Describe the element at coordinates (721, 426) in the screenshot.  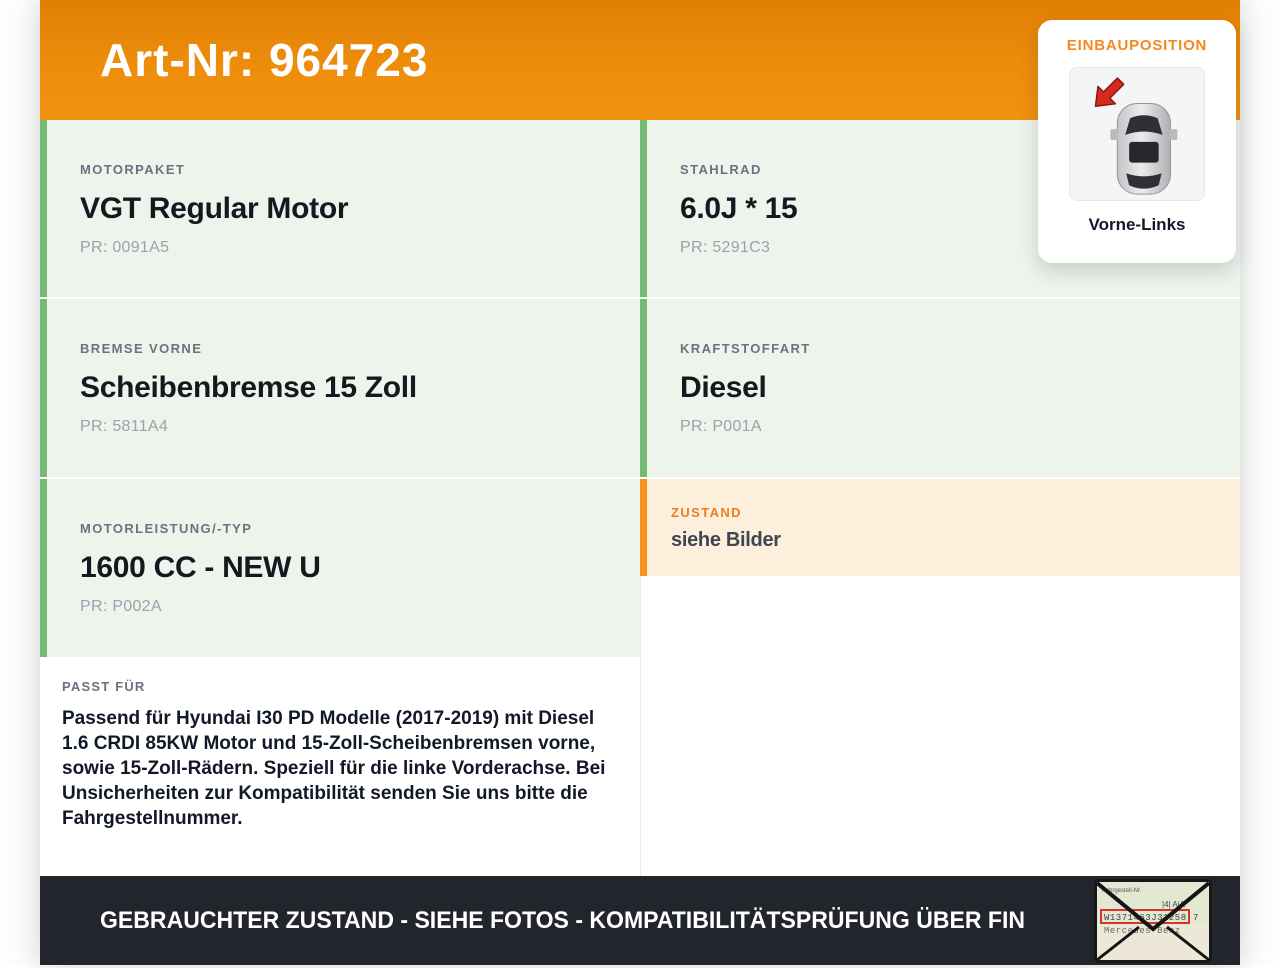
I see `spec-pr-code: PR: P001A` at that location.